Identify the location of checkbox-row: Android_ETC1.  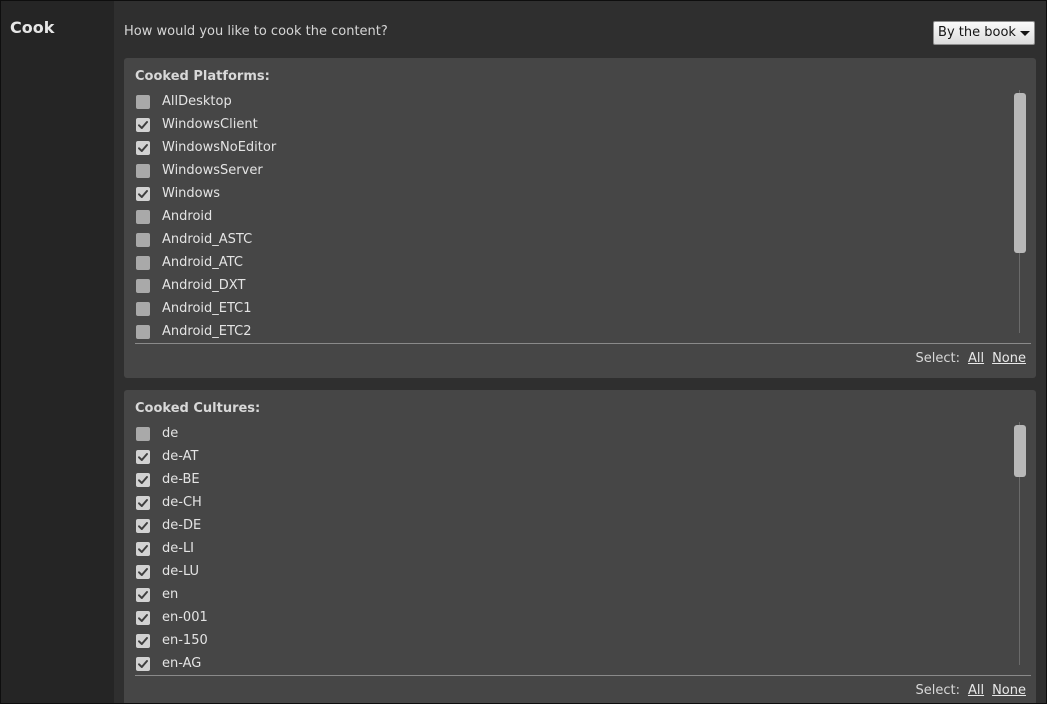
(576, 308).